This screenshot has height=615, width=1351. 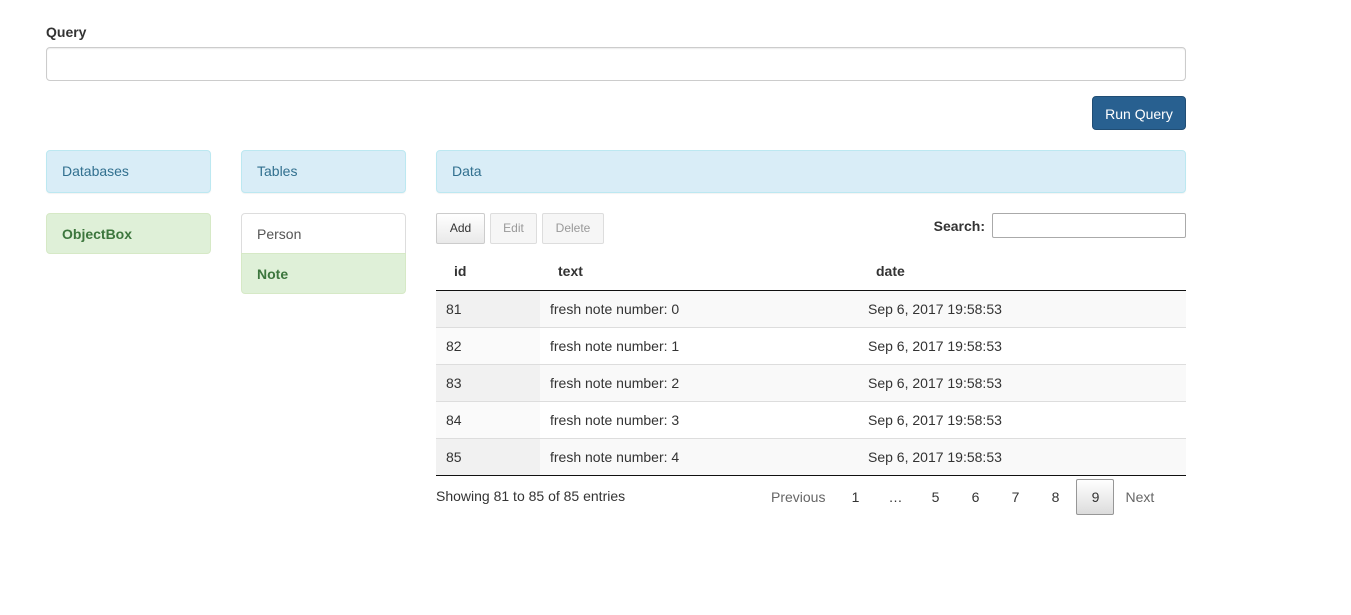 What do you see at coordinates (1095, 497) in the screenshot?
I see `page-9-button: 9` at bounding box center [1095, 497].